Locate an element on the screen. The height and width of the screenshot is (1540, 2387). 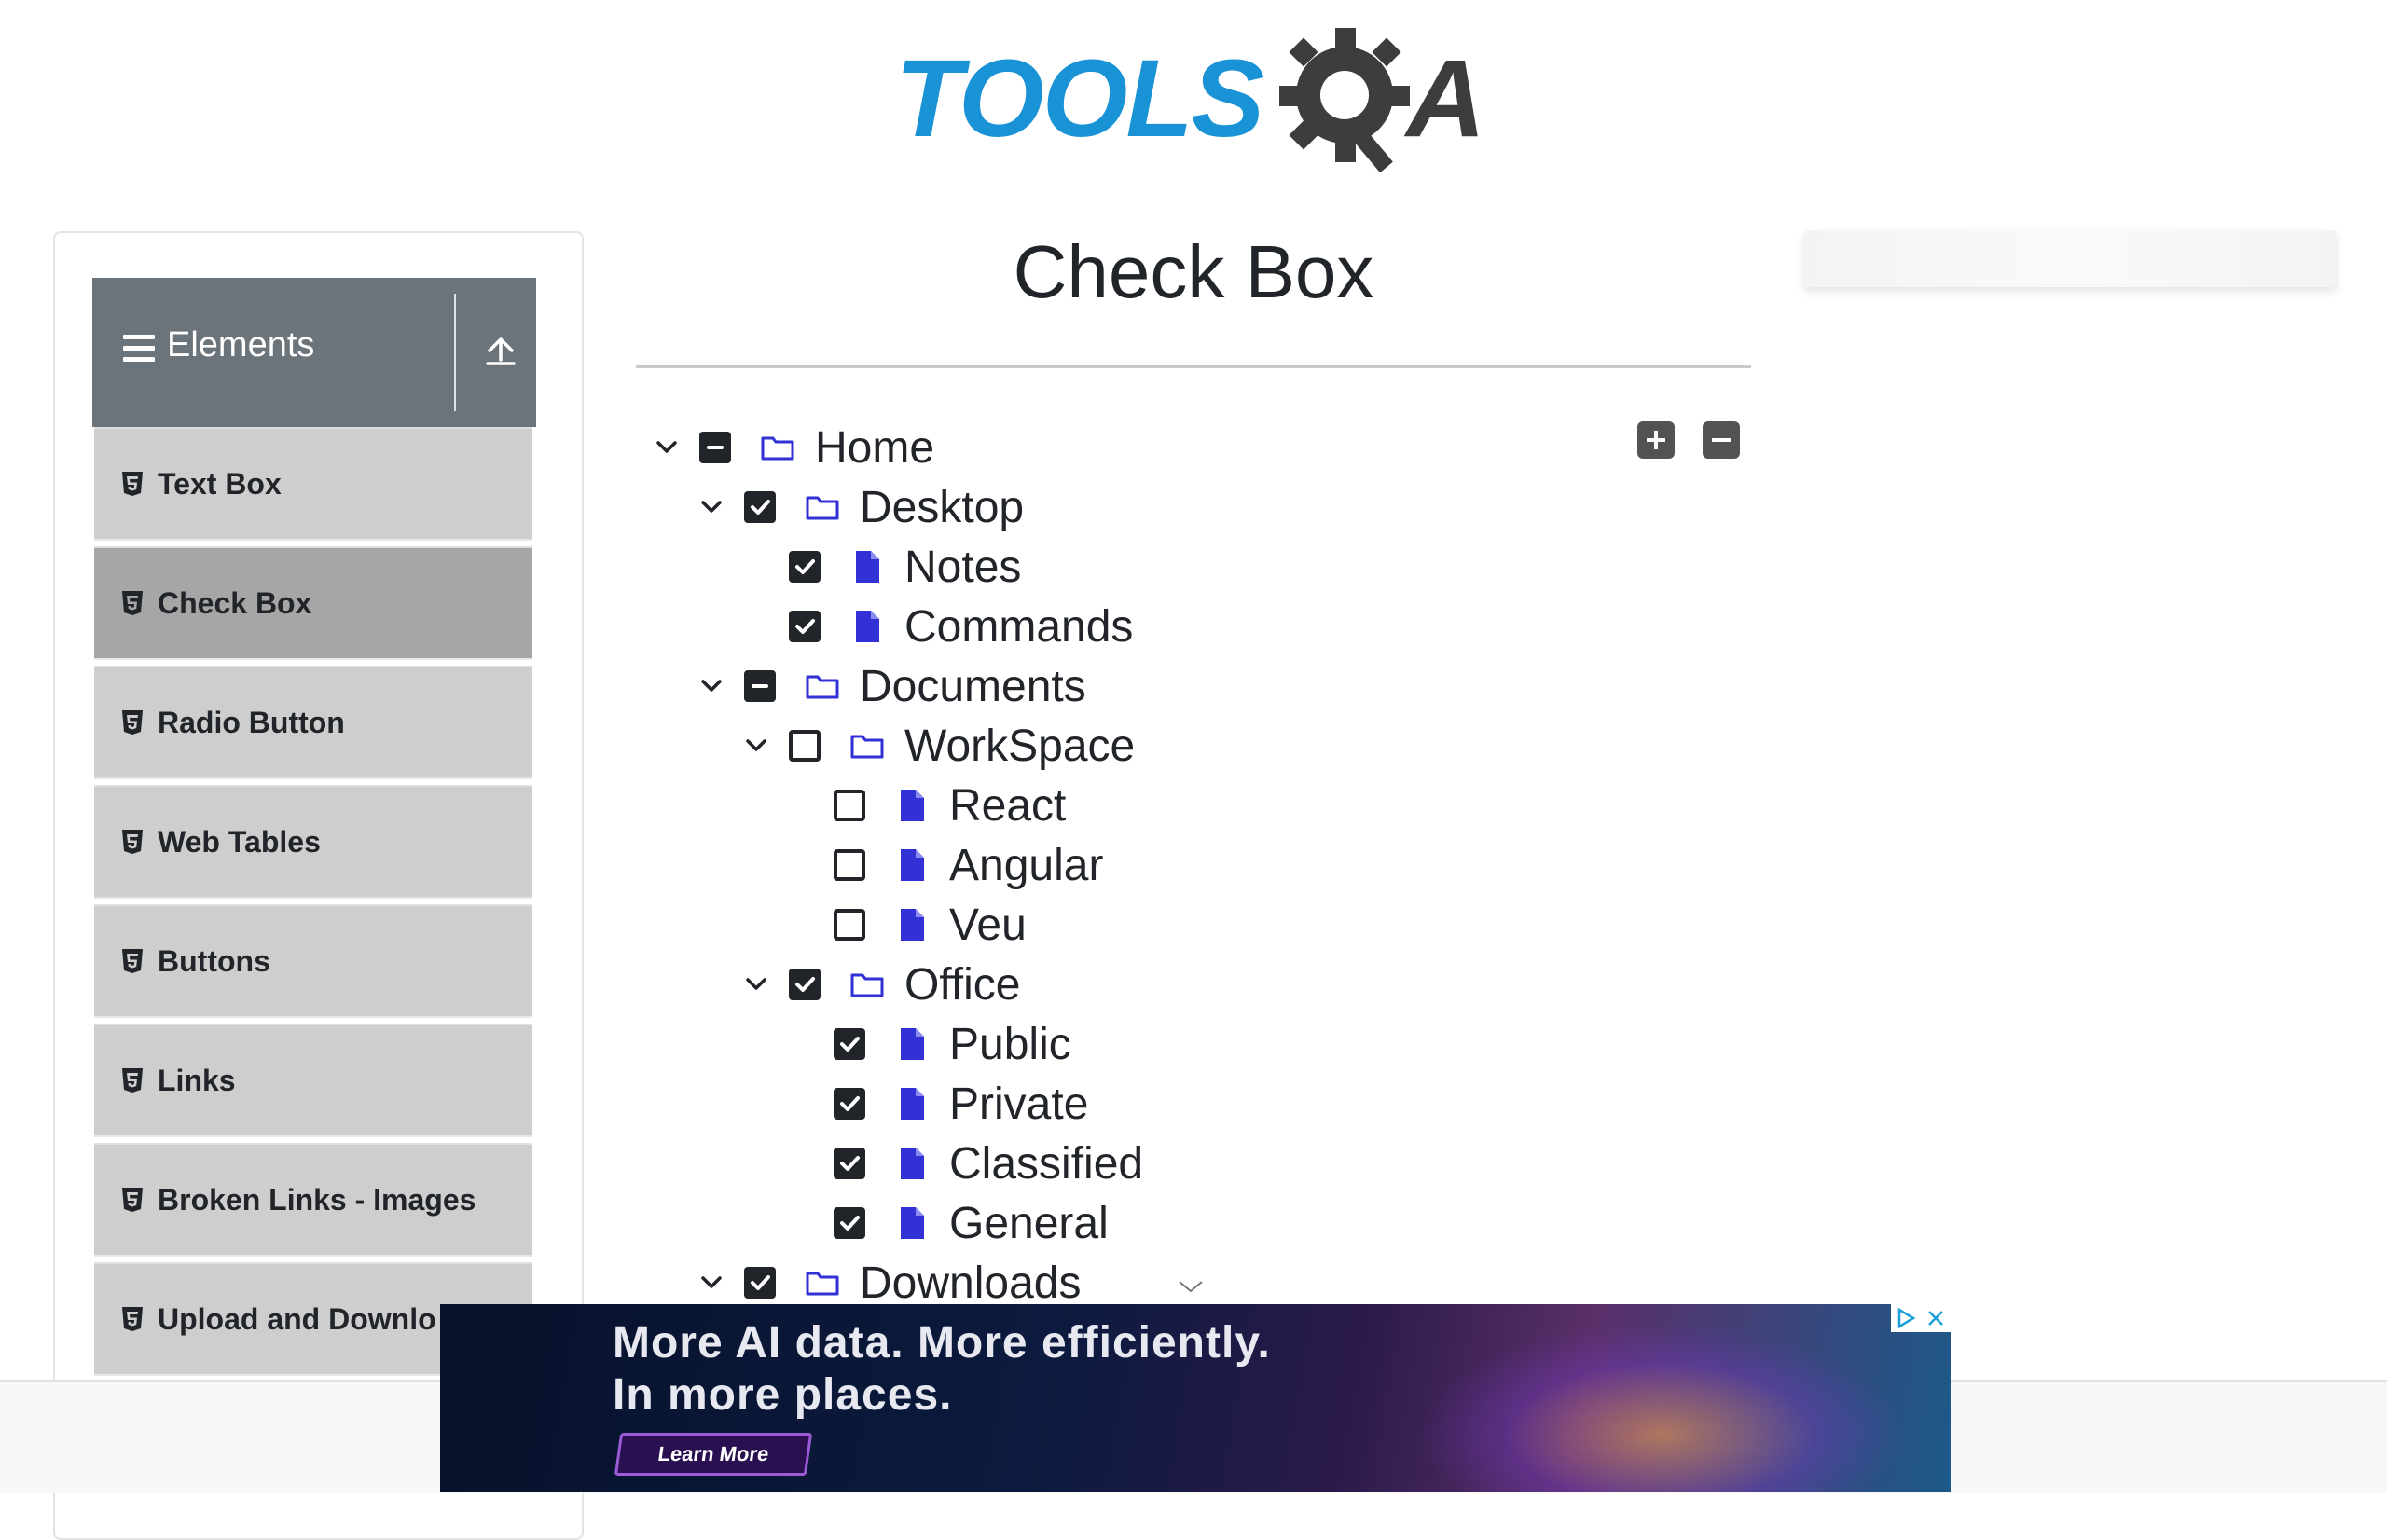
toolsqa-logo: TOOLS A is located at coordinates (1198, 100).